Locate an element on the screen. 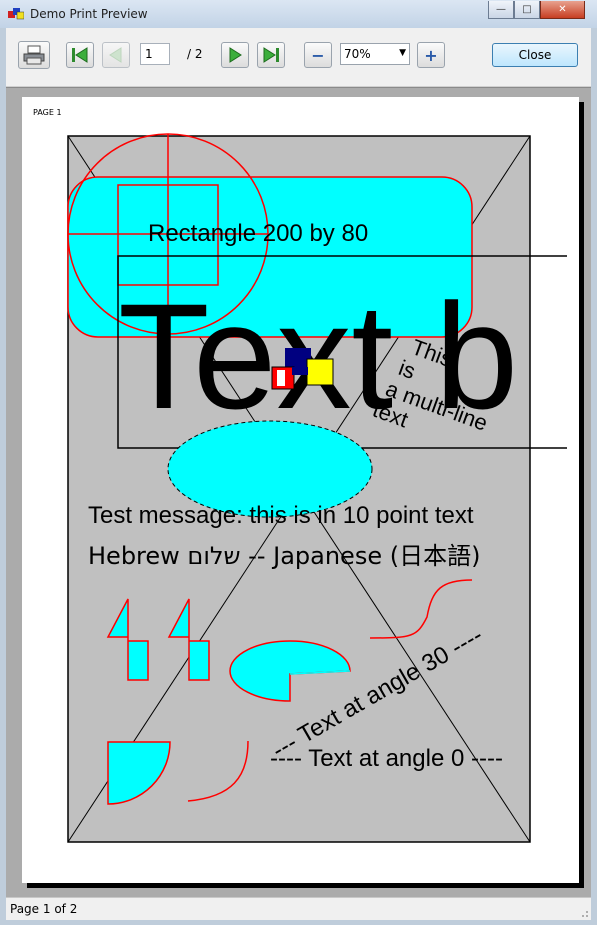 Image resolution: width=597 pixels, height=925 pixels. toolbar: 1 / 2 − 70% ▼ + Close is located at coordinates (298, 57).